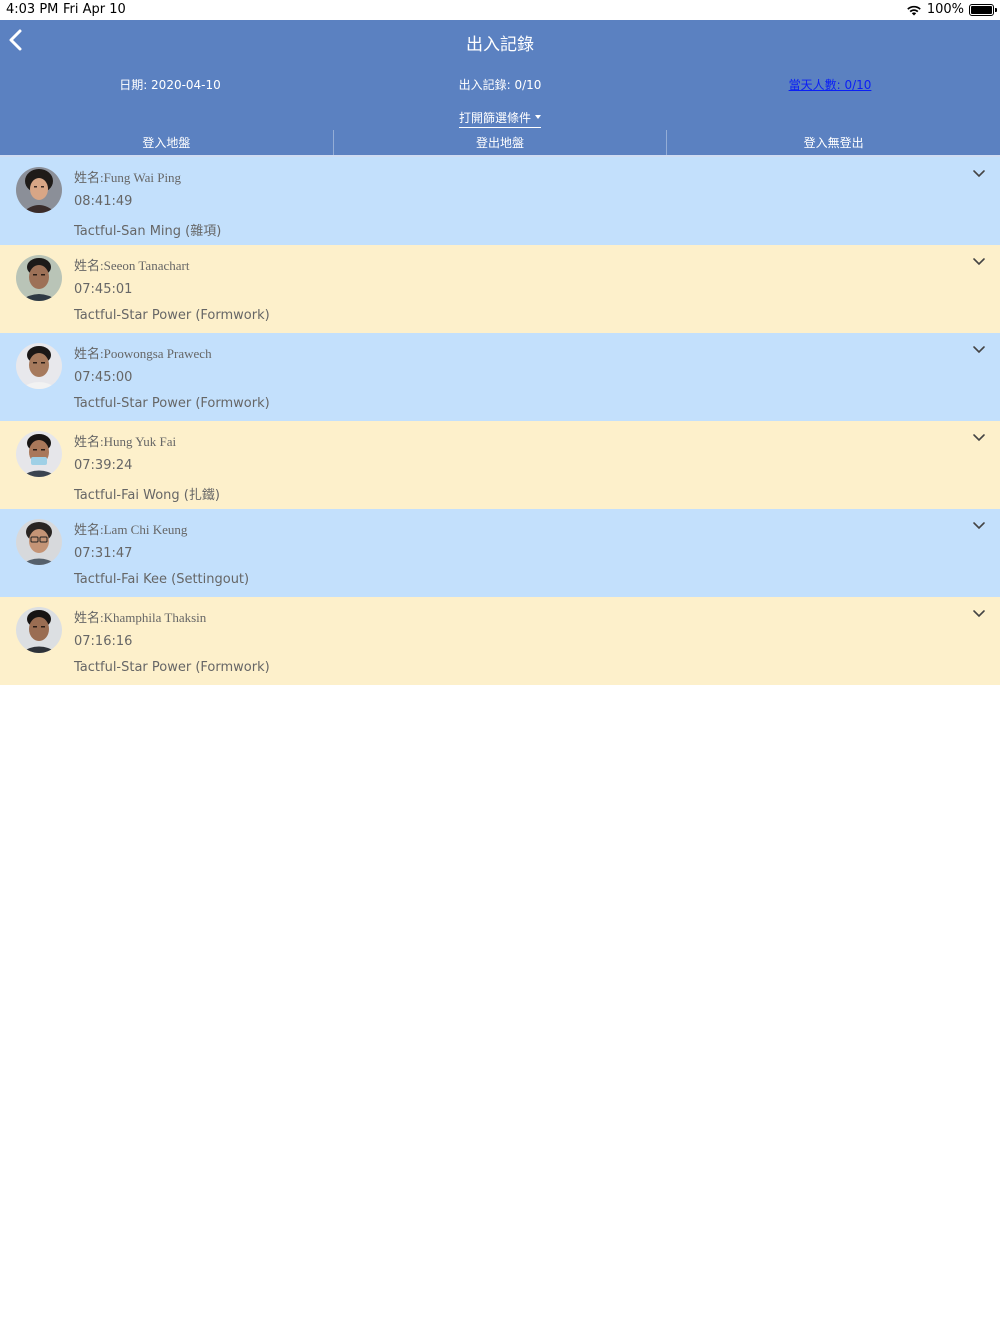 The height and width of the screenshot is (1334, 1000). Describe the element at coordinates (170, 85) in the screenshot. I see `date-label: 日期: 2020-04-10` at that location.